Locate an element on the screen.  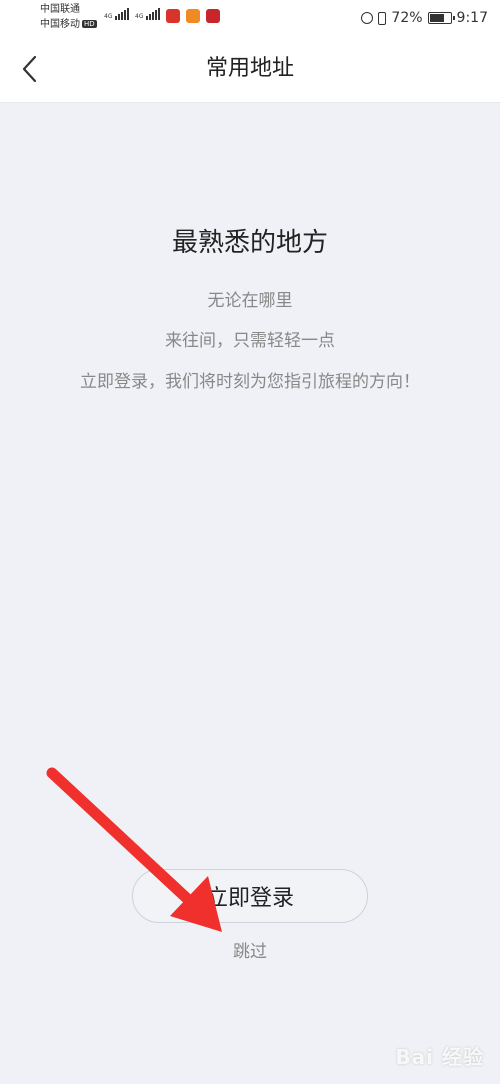
hd-badge: HD is located at coordinates (89, 24).